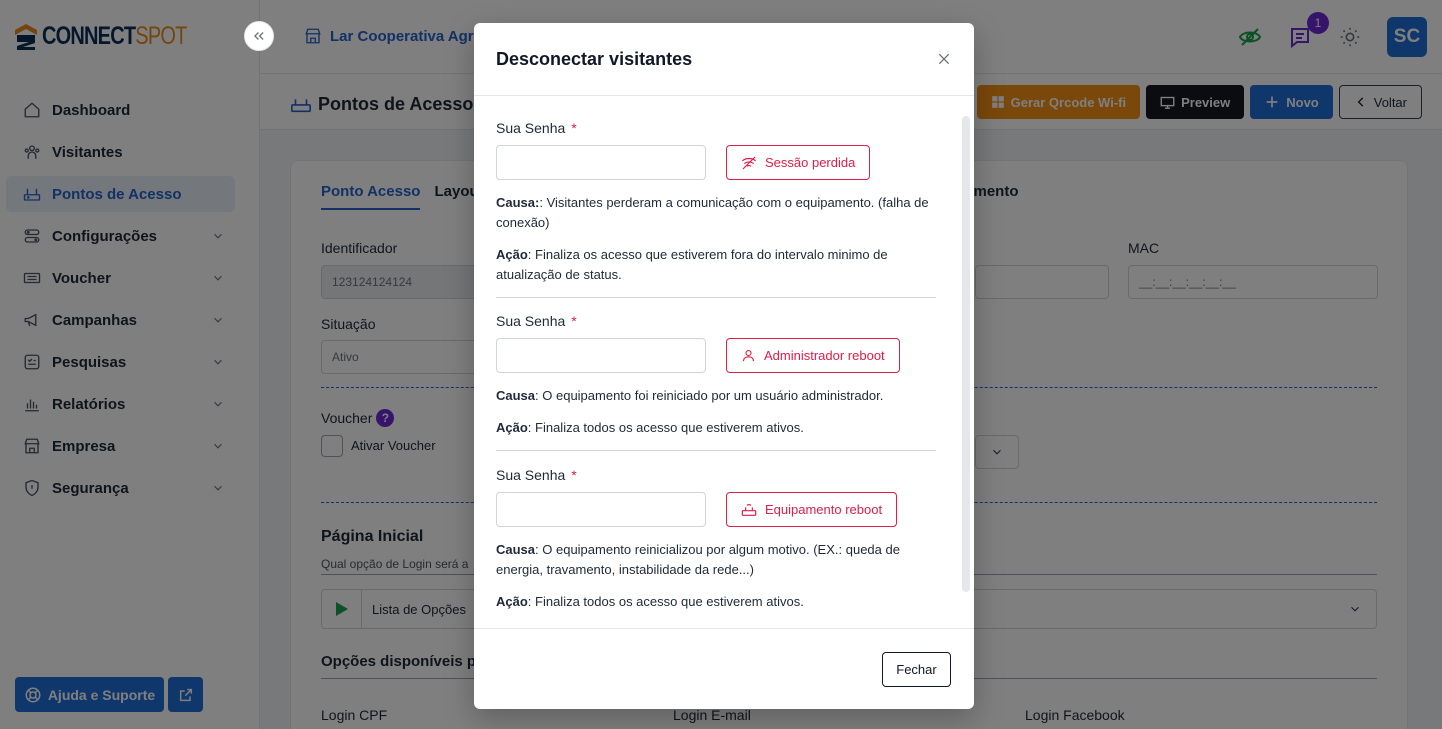  I want to click on equipment-reboot-button: Equipamento reboot, so click(812, 509).